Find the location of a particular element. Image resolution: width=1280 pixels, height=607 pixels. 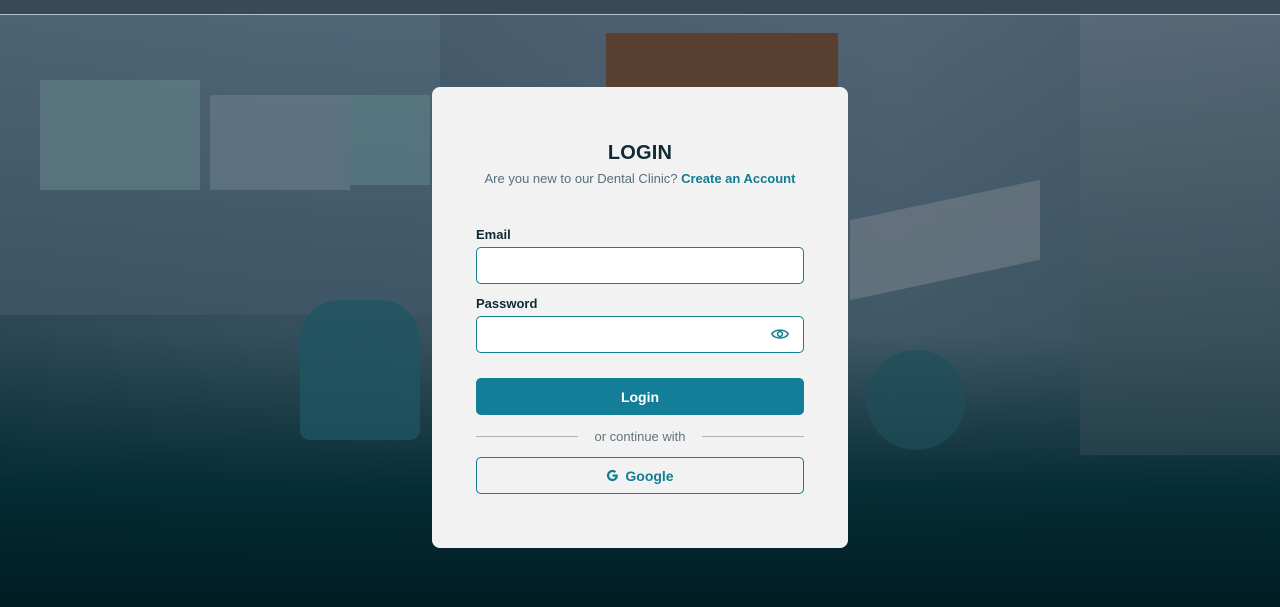

divider-text: or continue with is located at coordinates (640, 436).